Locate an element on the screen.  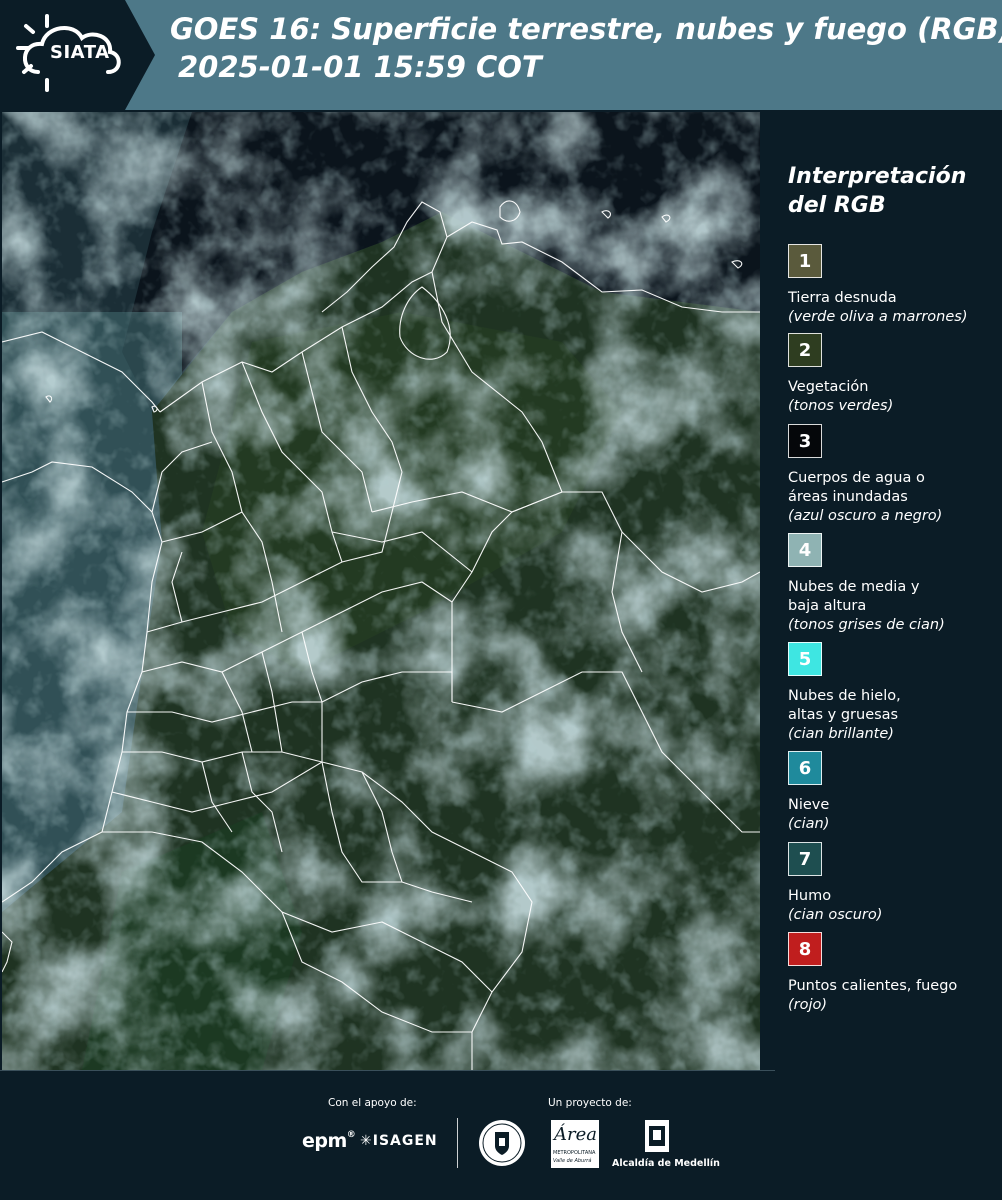
legend-desc-3: (azul oscuro a negro) is located at coordinates (865, 516).